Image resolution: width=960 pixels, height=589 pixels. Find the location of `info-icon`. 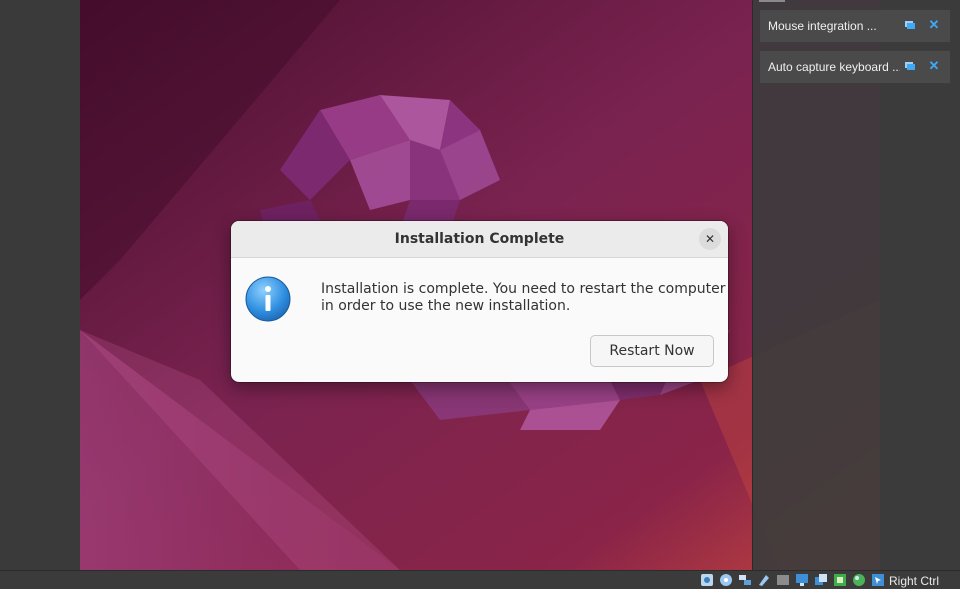

info-icon is located at coordinates (268, 299).